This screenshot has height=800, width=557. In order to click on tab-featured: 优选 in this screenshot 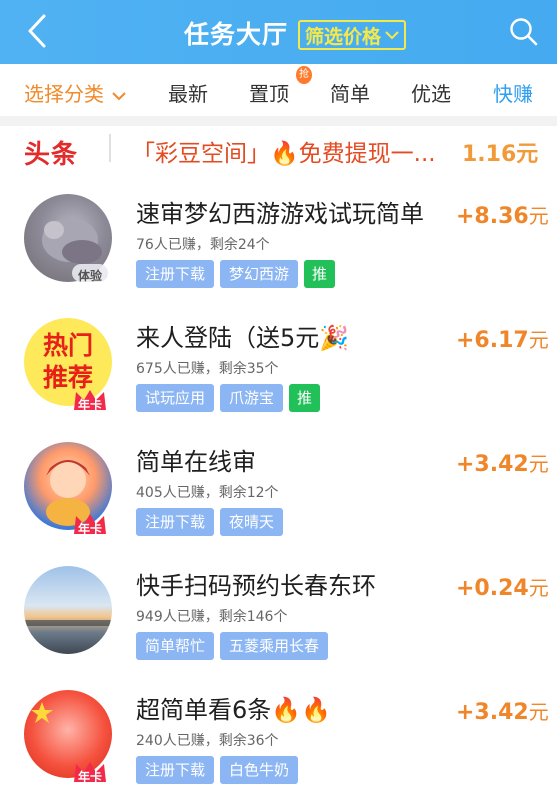, I will do `click(431, 92)`.